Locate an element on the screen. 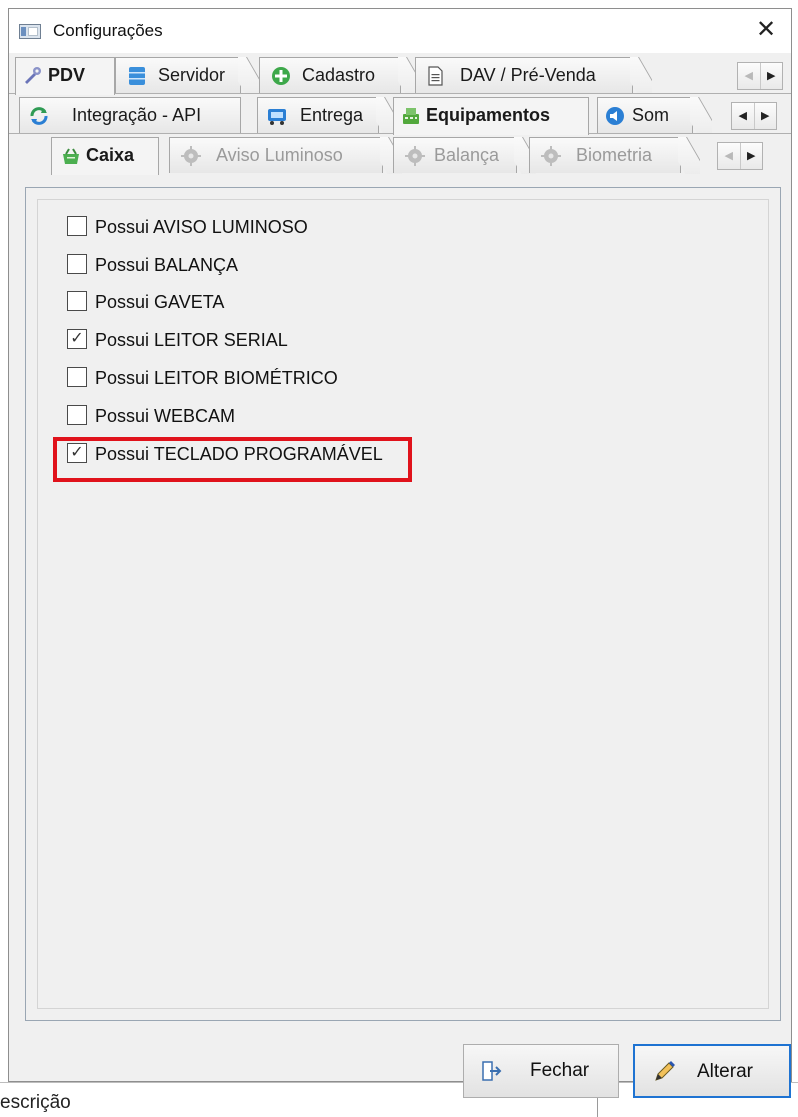 The height and width of the screenshot is (1117, 798). exit-door-icon is located at coordinates (492, 1071).